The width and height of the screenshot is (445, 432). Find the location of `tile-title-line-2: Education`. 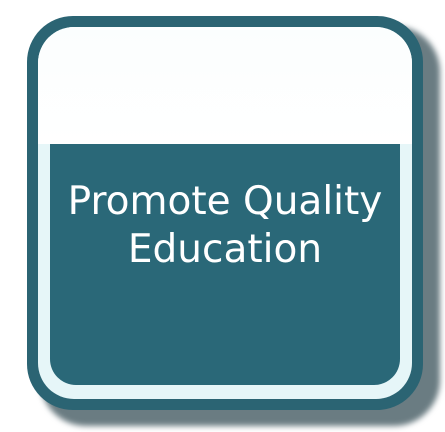

tile-title-line-2: Education is located at coordinates (225, 249).